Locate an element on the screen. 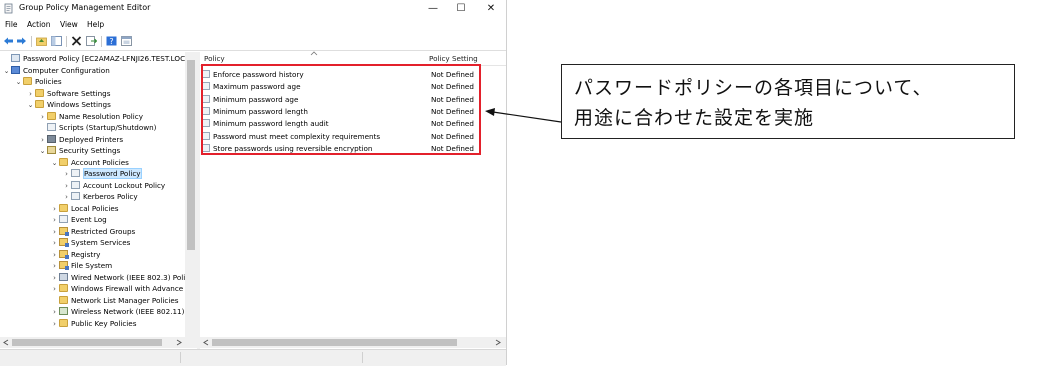 This screenshot has height=366, width=1041. delete-icon is located at coordinates (76, 41).